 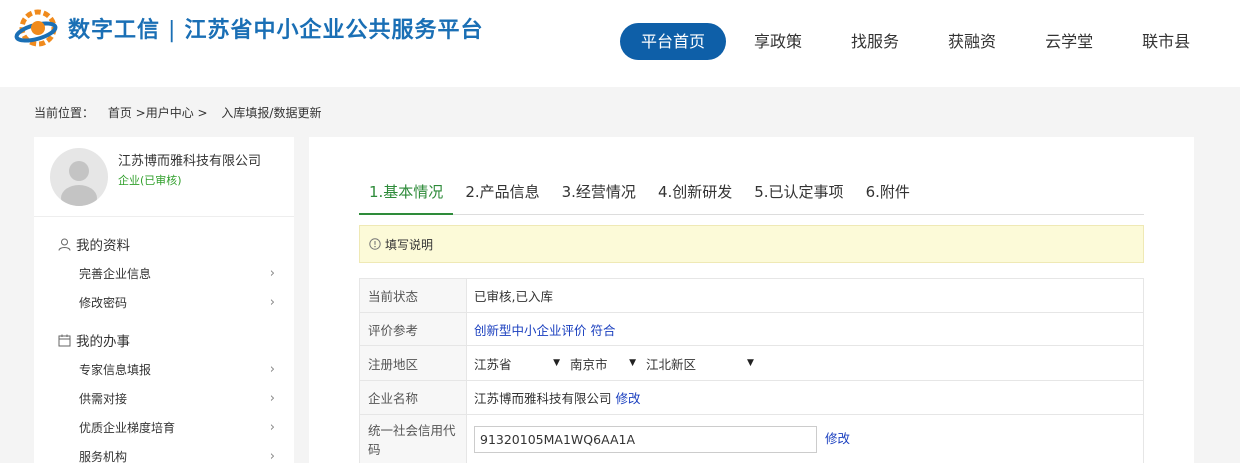 I want to click on avatar, so click(x=79, y=177).